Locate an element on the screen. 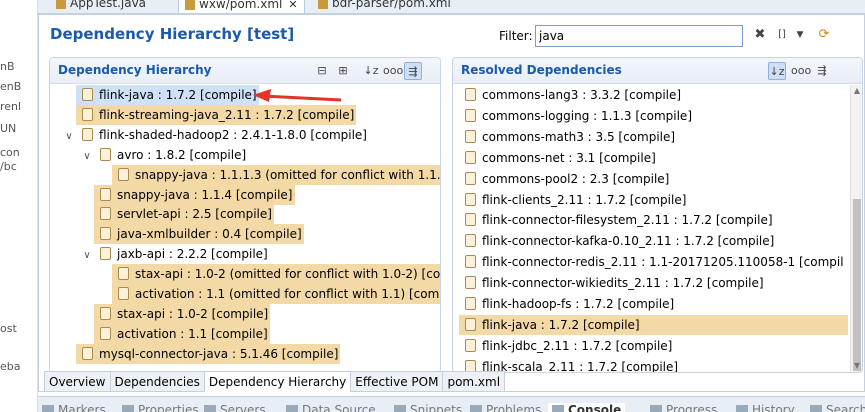 The image size is (865, 412). list-item: flink-jdbc_2.11 : 1.7.2 [compile] is located at coordinates (653, 346).